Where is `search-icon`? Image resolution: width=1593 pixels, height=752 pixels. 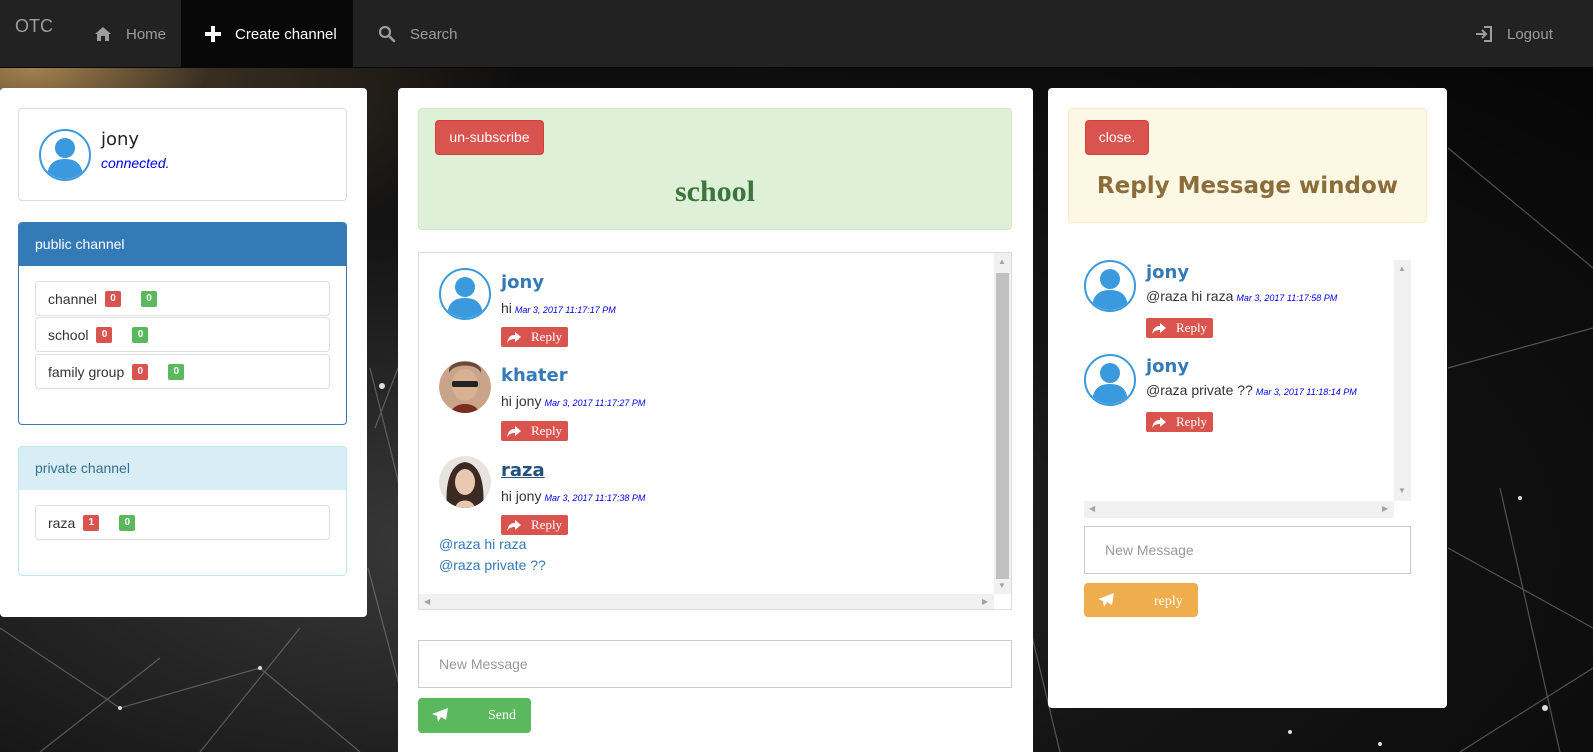
search-icon is located at coordinates (387, 34).